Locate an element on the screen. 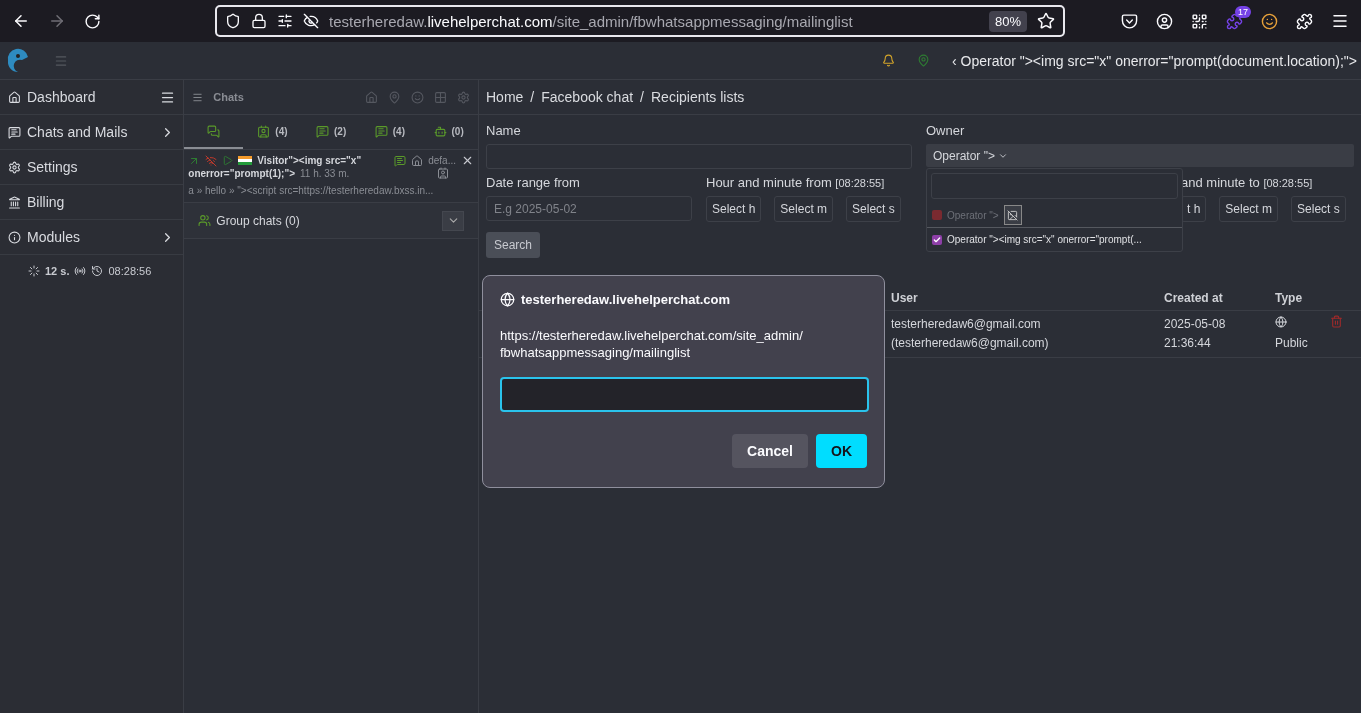  group-icon is located at coordinates (205, 220).